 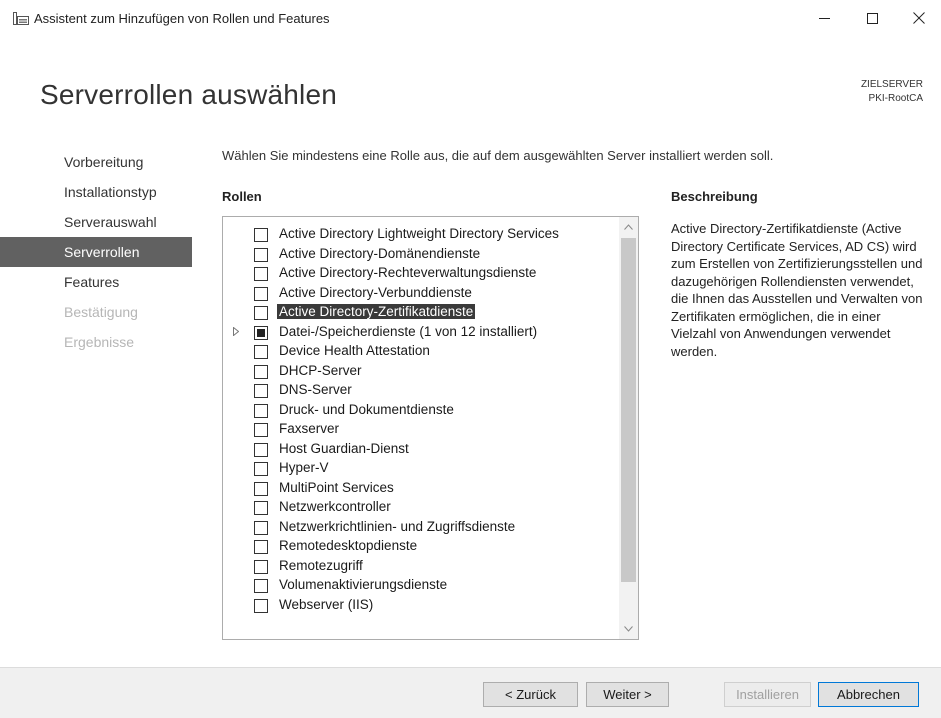 I want to click on nav-item-serverrollen: Serverrollen, so click(x=96, y=252).